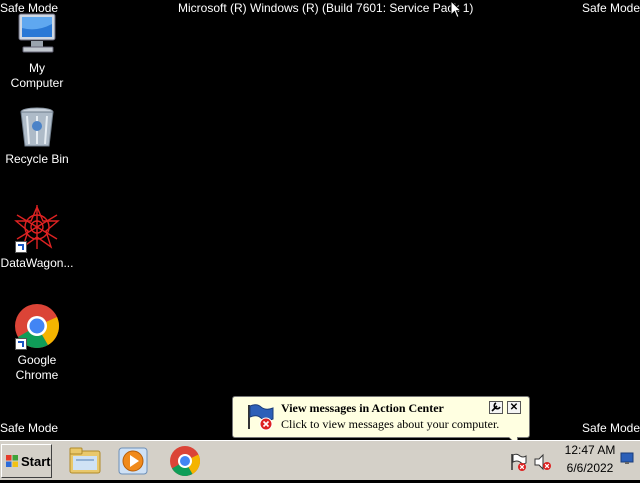 Image resolution: width=640 pixels, height=483 pixels. What do you see at coordinates (29, 428) in the screenshot?
I see `safe-mode-label-bottom-left: Safe Mode` at bounding box center [29, 428].